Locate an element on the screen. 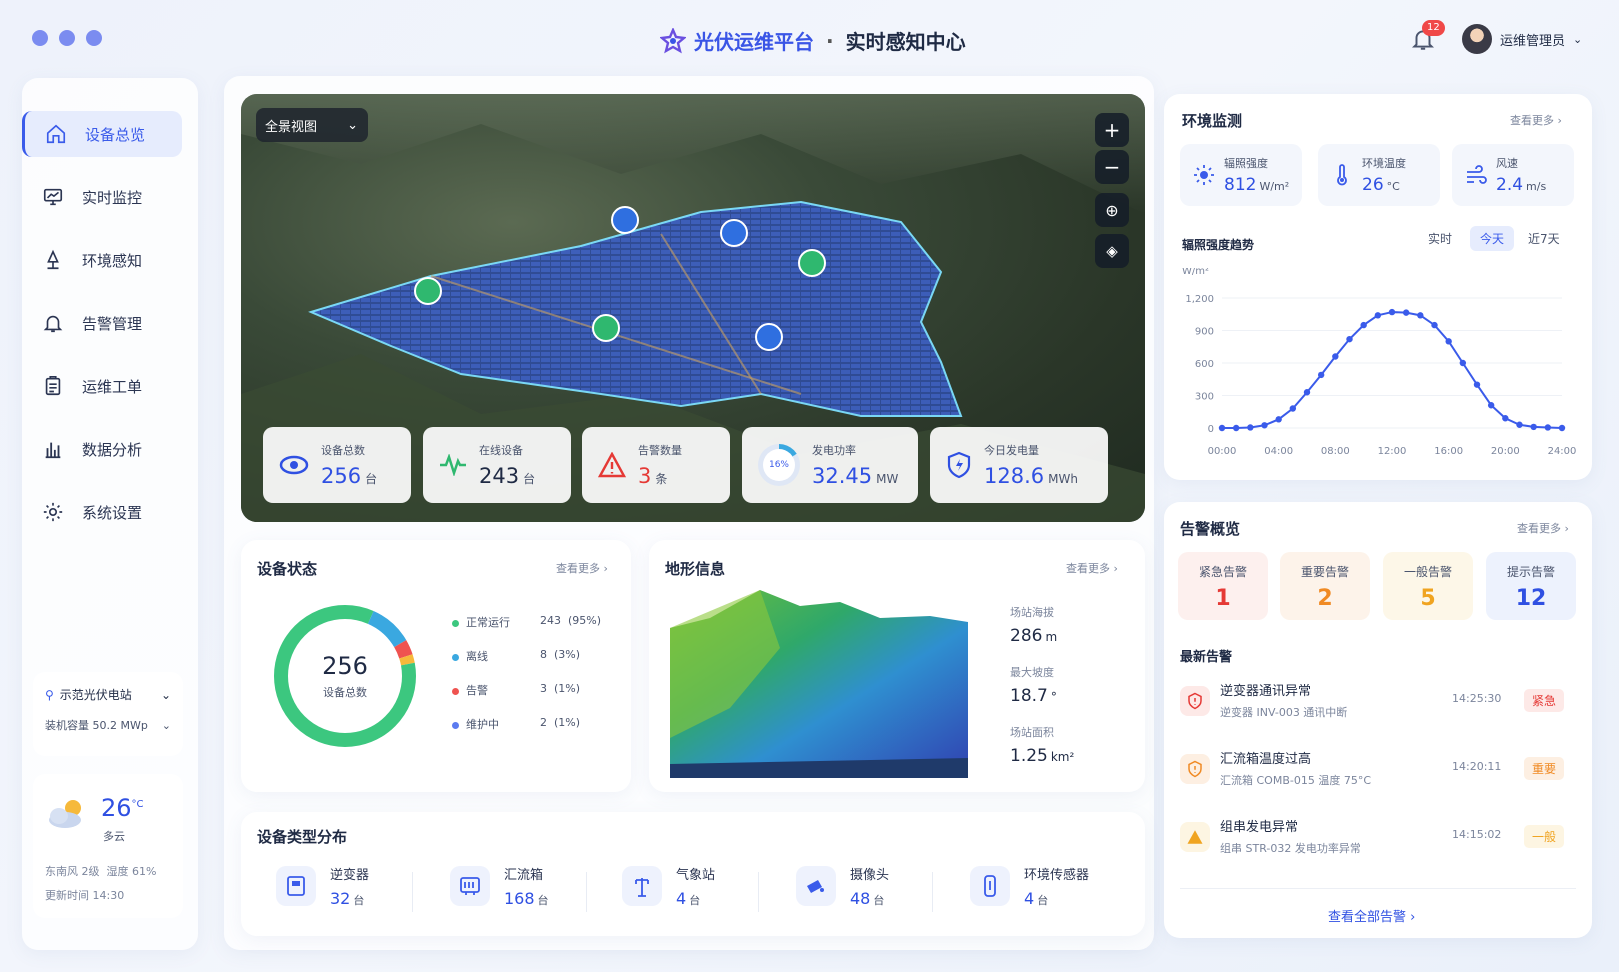 The width and height of the screenshot is (1619, 972). weather-updated: 更新时间 14:30 is located at coordinates (85, 895).